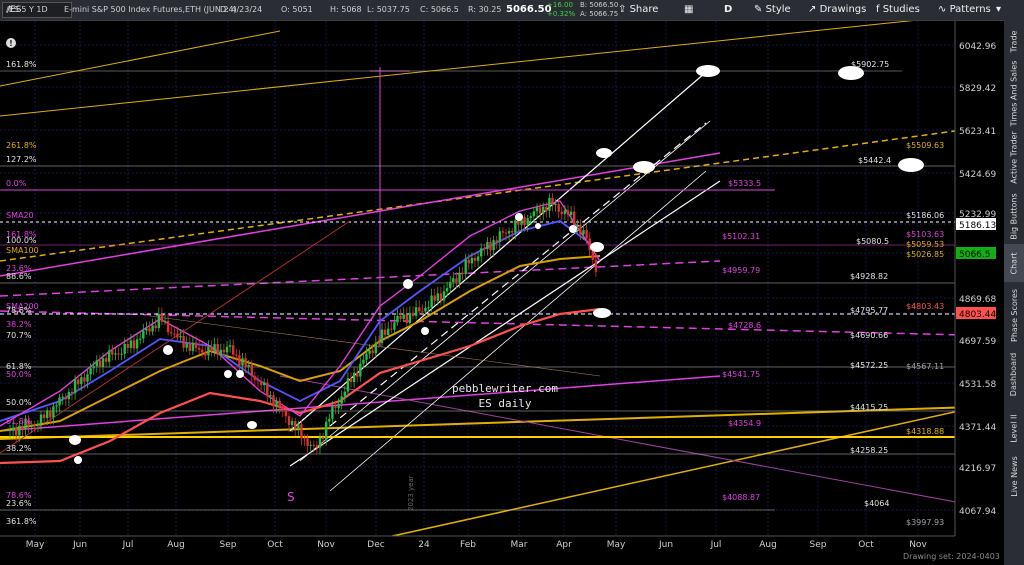 This screenshot has height=565, width=1024. Describe the element at coordinates (21, 64) in the screenshot. I see `fib-level-label: 161.8%` at that location.